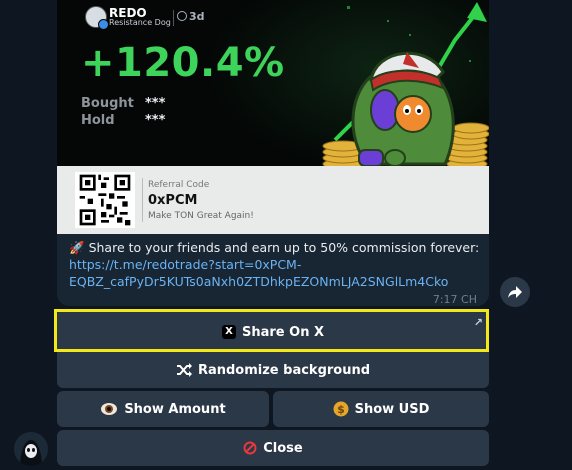 Image resolution: width=572 pixels, height=470 pixels. What do you see at coordinates (184, 370) in the screenshot?
I see `shuffle-icon` at bounding box center [184, 370].